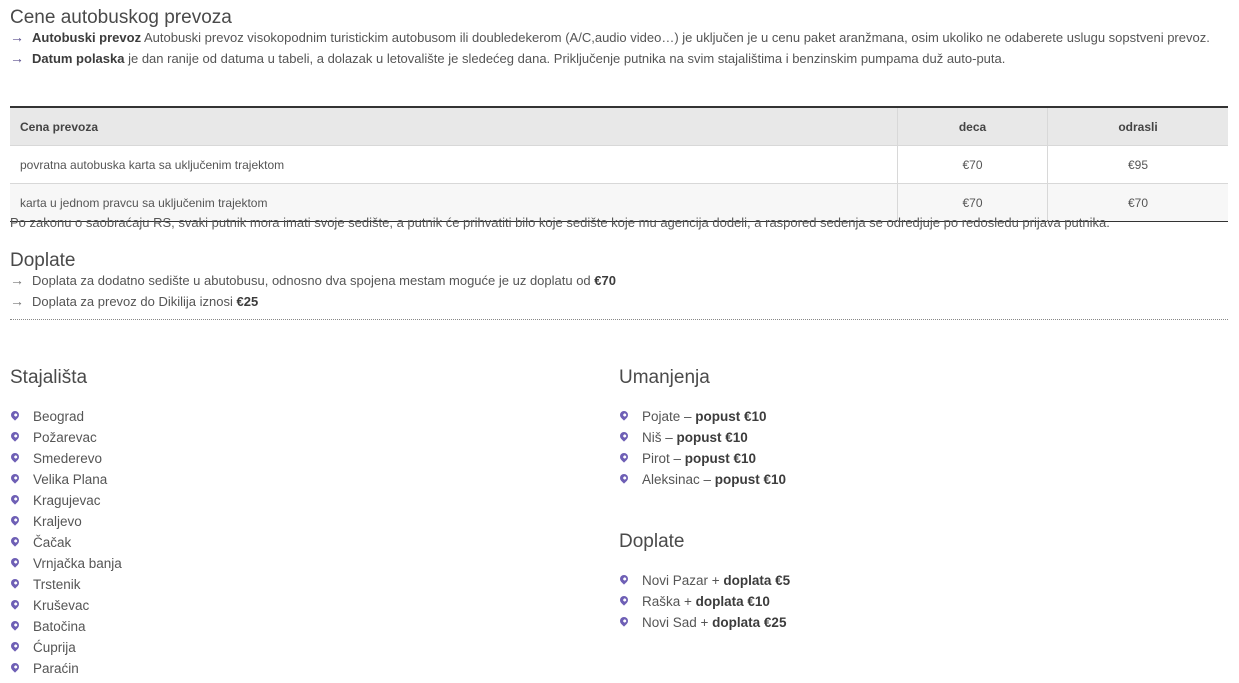 Image resolution: width=1239 pixels, height=683 pixels. I want to click on stop-name: Raška +, so click(669, 601).